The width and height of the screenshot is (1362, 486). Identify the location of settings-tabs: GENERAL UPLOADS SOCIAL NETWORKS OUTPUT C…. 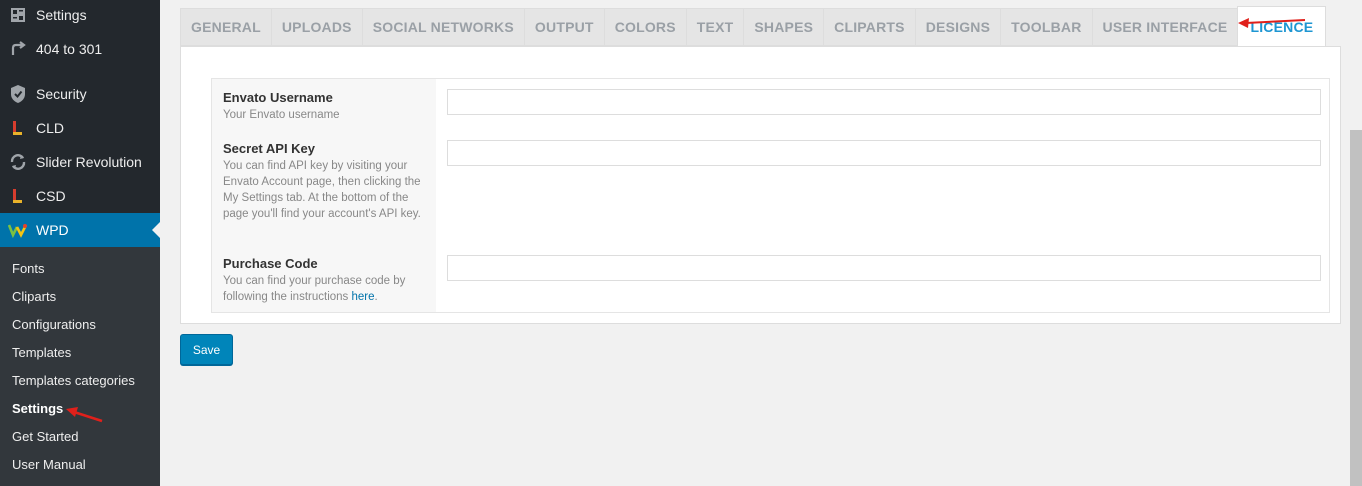
(753, 26).